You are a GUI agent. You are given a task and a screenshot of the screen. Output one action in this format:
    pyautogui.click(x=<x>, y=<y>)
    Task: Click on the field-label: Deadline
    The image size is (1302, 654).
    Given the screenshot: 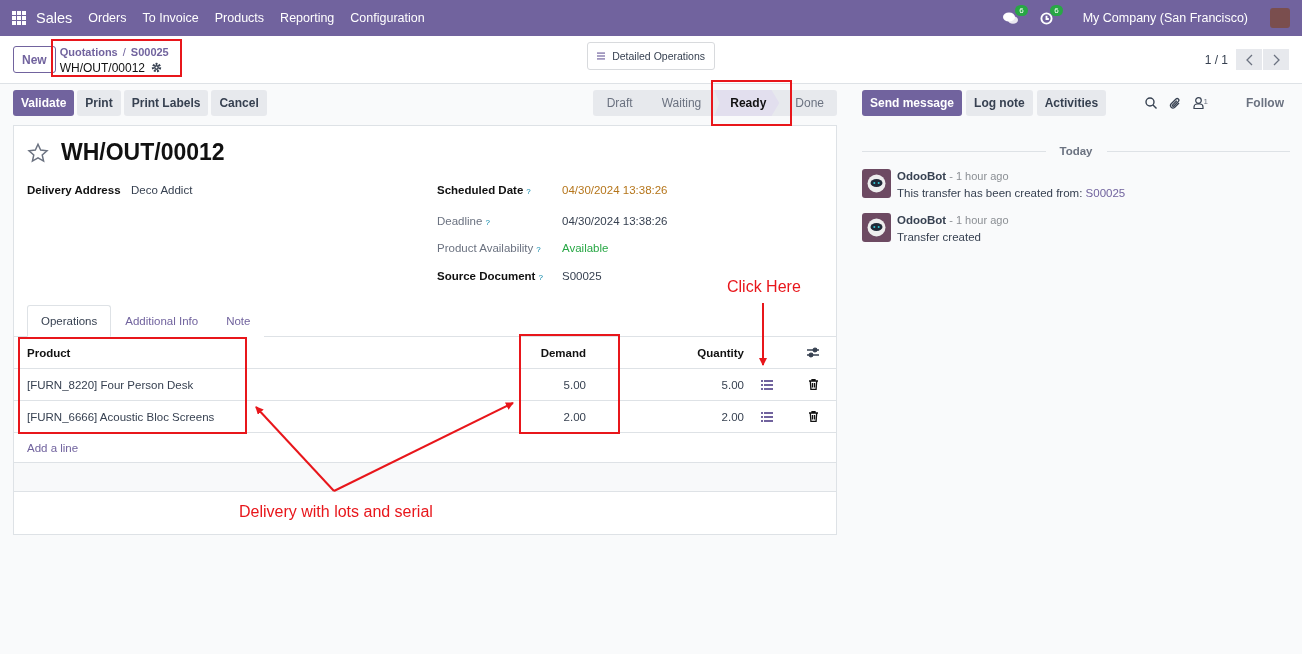 What is the action you would take?
    pyautogui.click(x=460, y=221)
    